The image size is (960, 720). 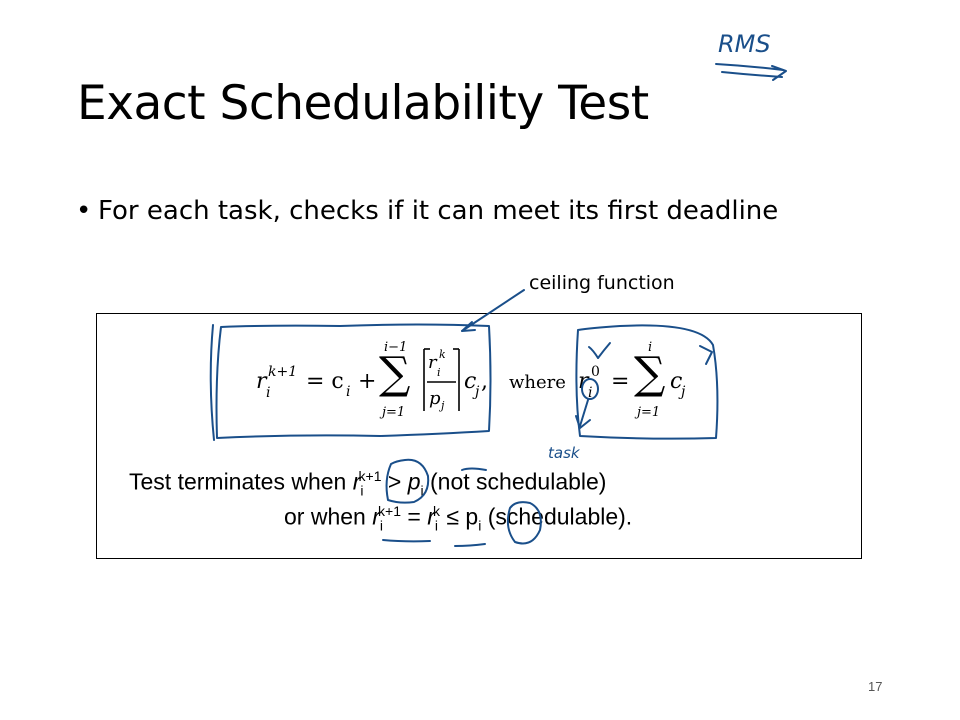 I want to click on slide-title: Exact Schedulability Test, so click(x=363, y=103).